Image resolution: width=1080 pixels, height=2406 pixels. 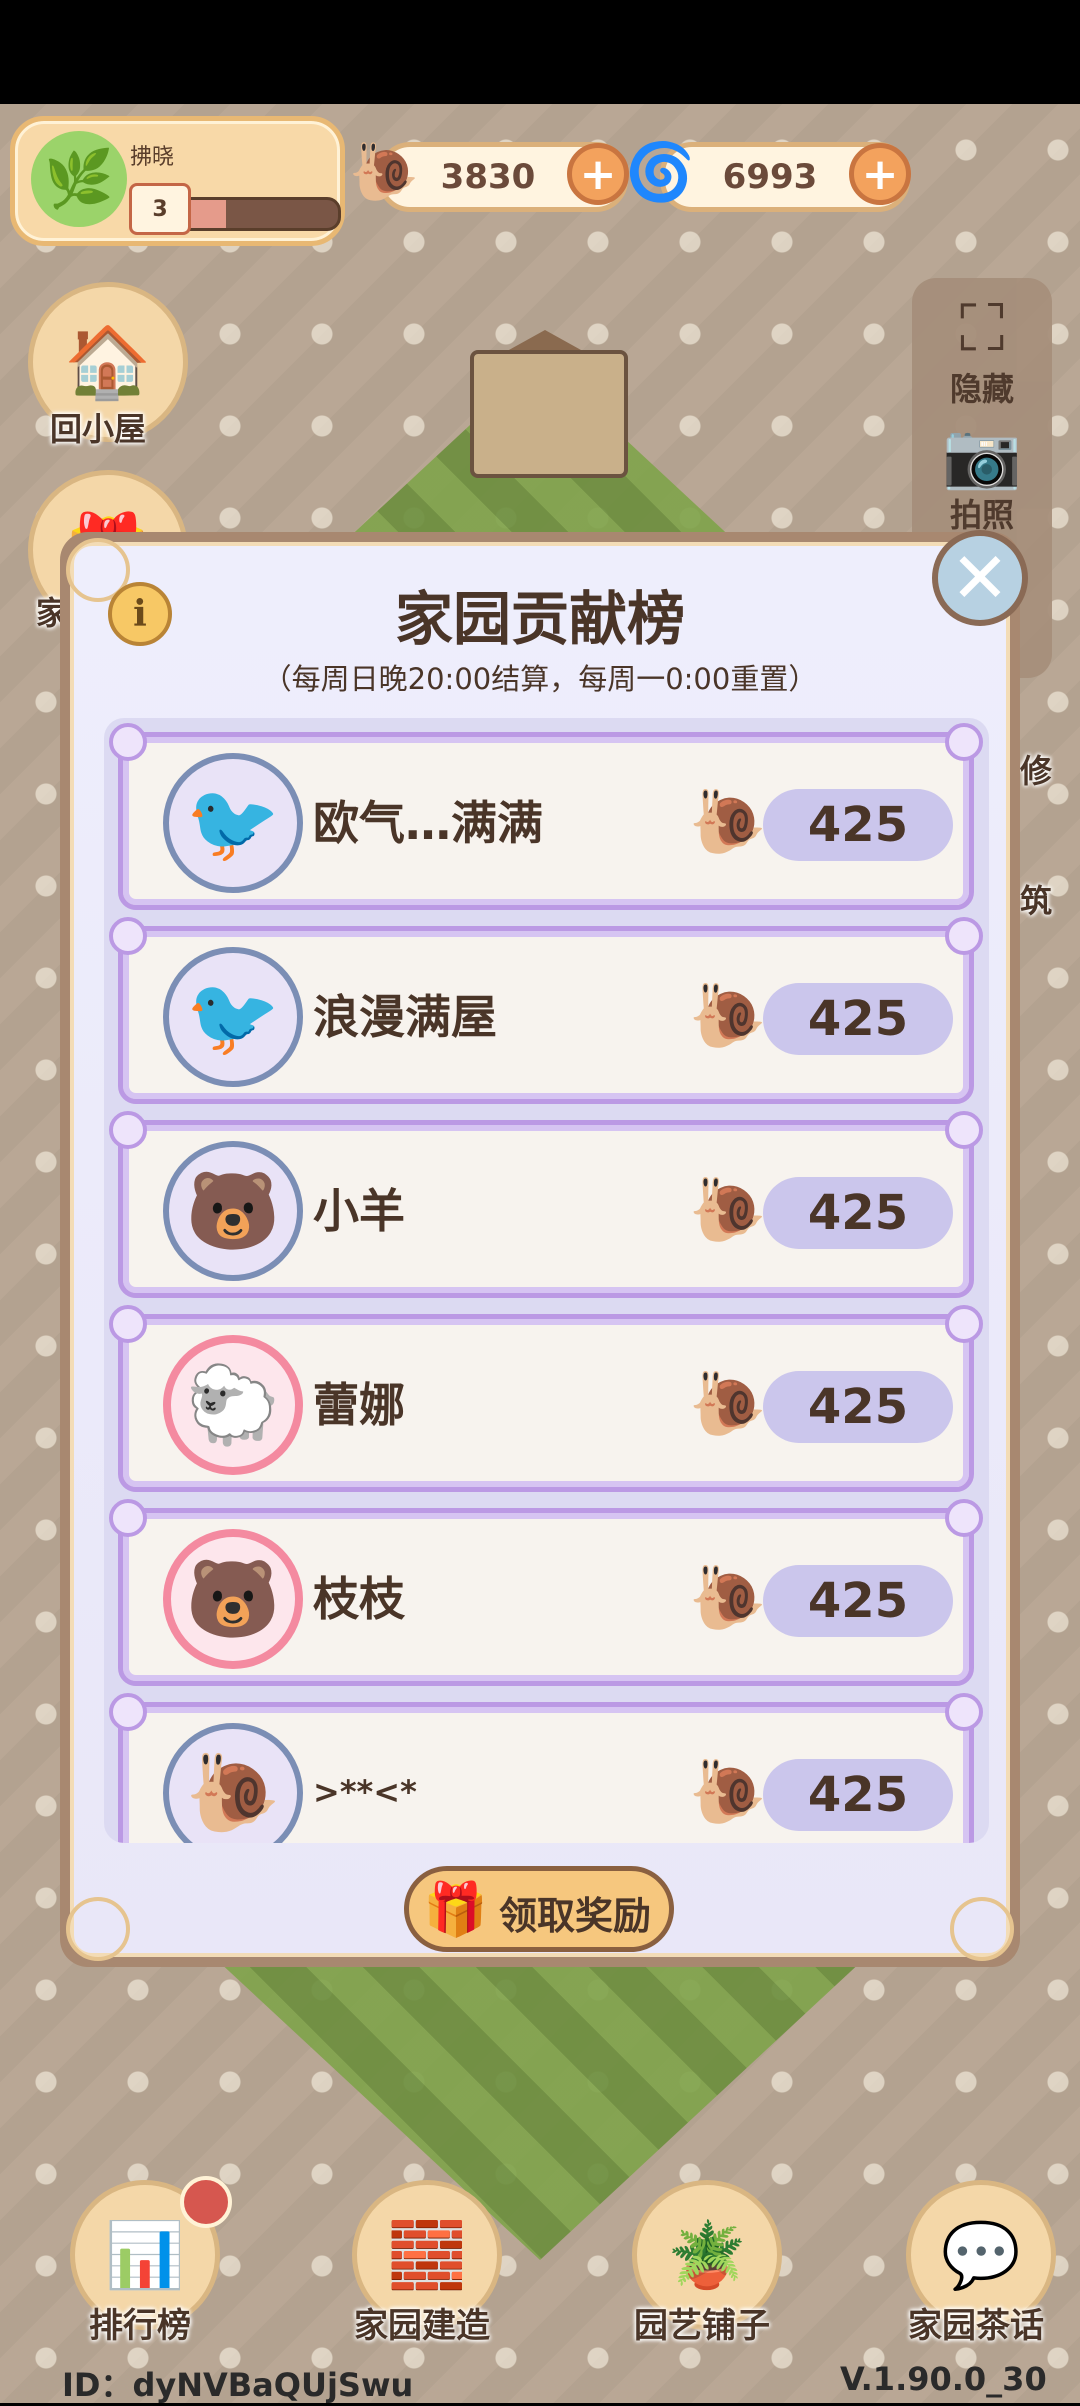 I want to click on spiral-icon: 🌀, so click(x=660, y=172).